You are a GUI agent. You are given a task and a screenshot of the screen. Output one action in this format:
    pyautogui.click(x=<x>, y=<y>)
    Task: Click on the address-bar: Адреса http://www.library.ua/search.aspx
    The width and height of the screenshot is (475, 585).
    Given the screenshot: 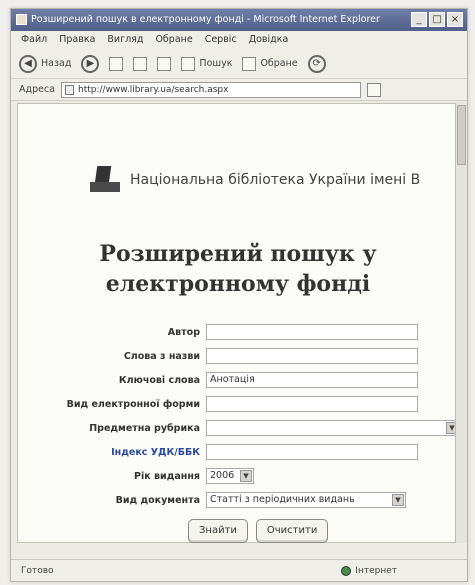 What is the action you would take?
    pyautogui.click(x=239, y=90)
    